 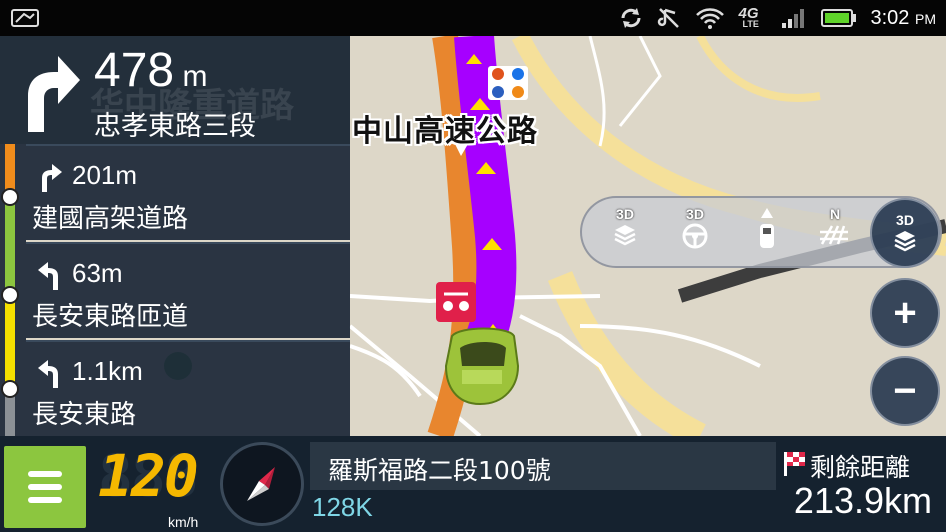 I want to click on mute-icon, so click(x=668, y=18).